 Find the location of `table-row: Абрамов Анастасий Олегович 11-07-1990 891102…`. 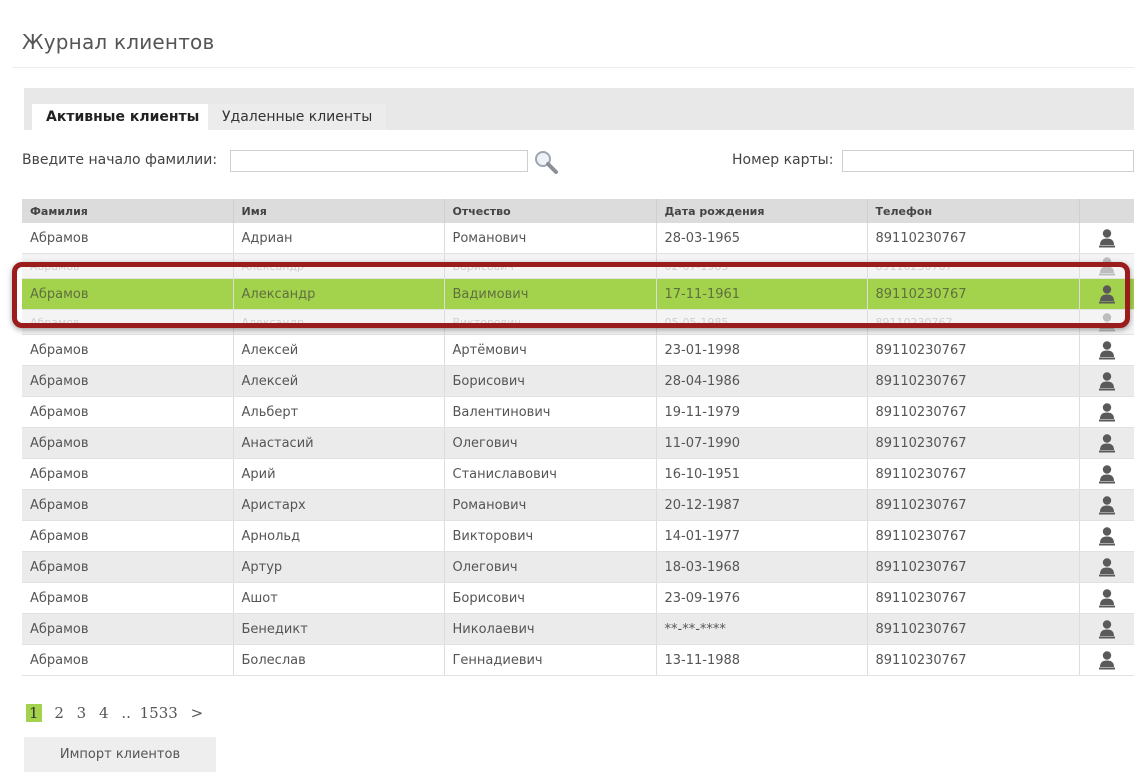

table-row: Абрамов Анастасий Олегович 11-07-1990 891102… is located at coordinates (578, 443).